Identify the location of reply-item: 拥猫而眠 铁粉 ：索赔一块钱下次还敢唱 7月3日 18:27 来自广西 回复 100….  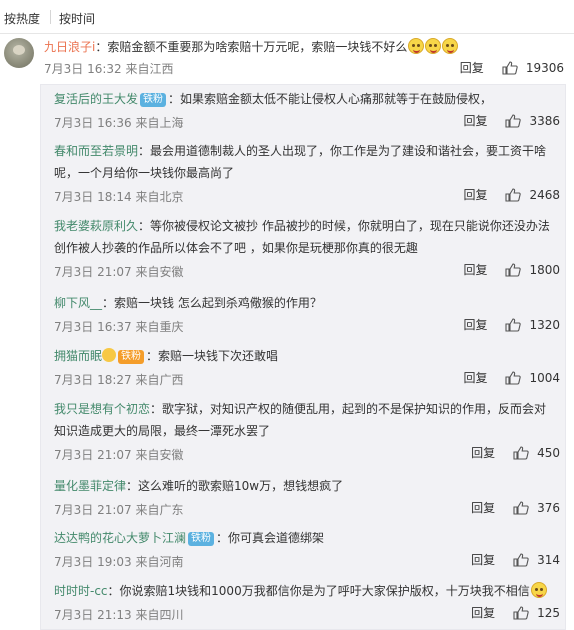
(309, 366).